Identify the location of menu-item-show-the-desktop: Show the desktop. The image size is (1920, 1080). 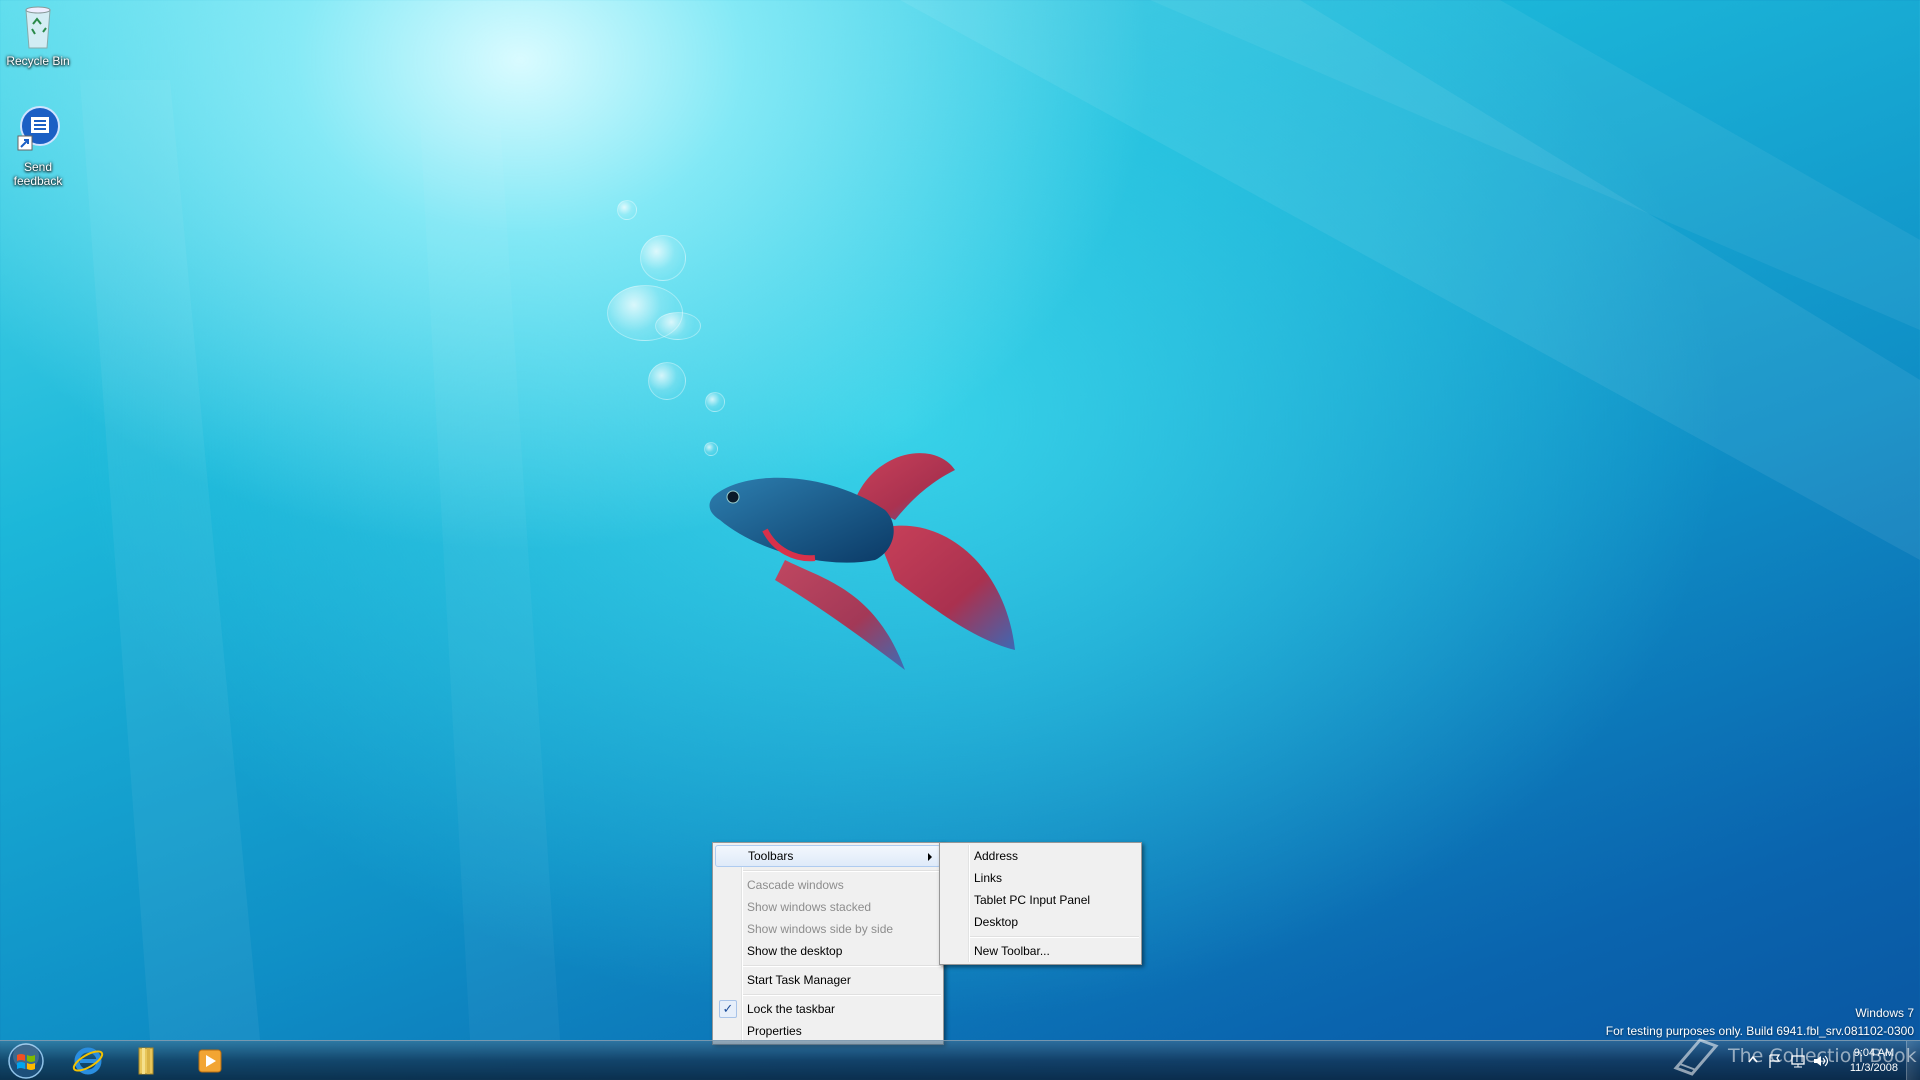
(828, 951).